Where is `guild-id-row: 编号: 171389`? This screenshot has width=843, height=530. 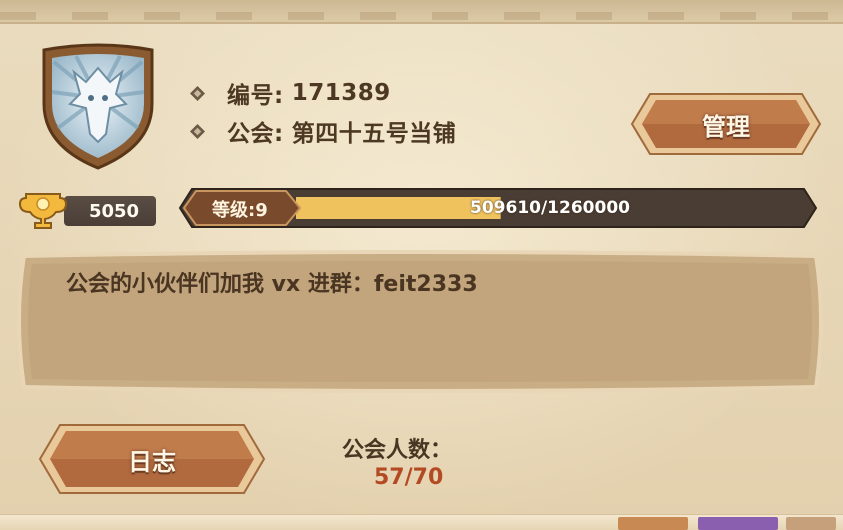
guild-id-row: 编号: 171389 is located at coordinates (290, 93).